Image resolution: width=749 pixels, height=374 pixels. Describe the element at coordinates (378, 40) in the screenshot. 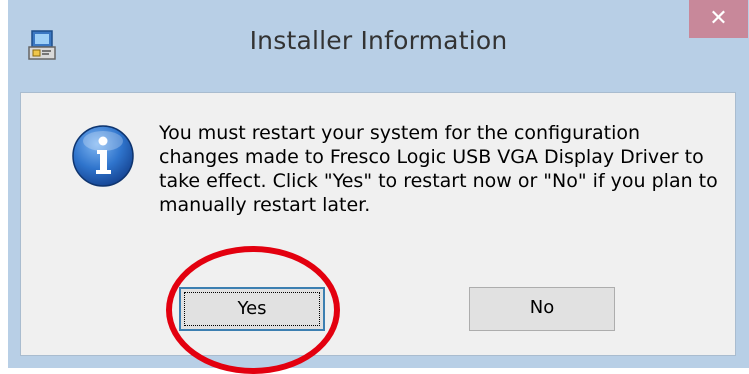

I see `window-title: Installer Information` at that location.